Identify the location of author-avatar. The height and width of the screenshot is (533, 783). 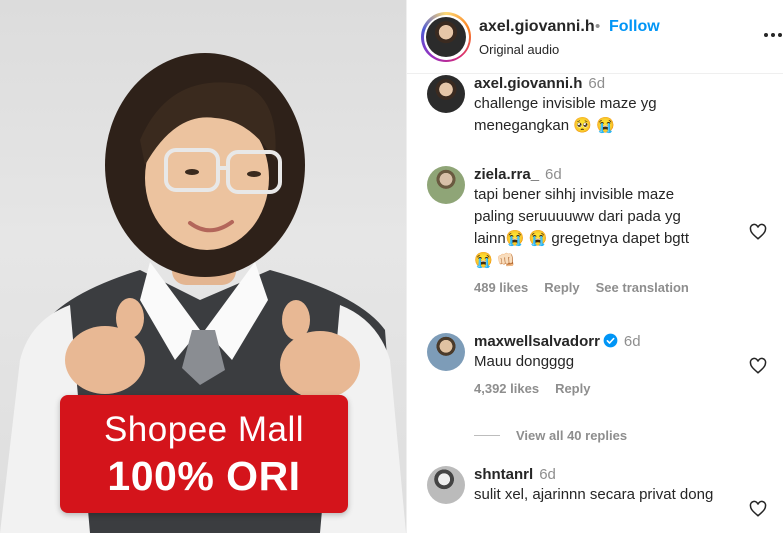
(446, 37).